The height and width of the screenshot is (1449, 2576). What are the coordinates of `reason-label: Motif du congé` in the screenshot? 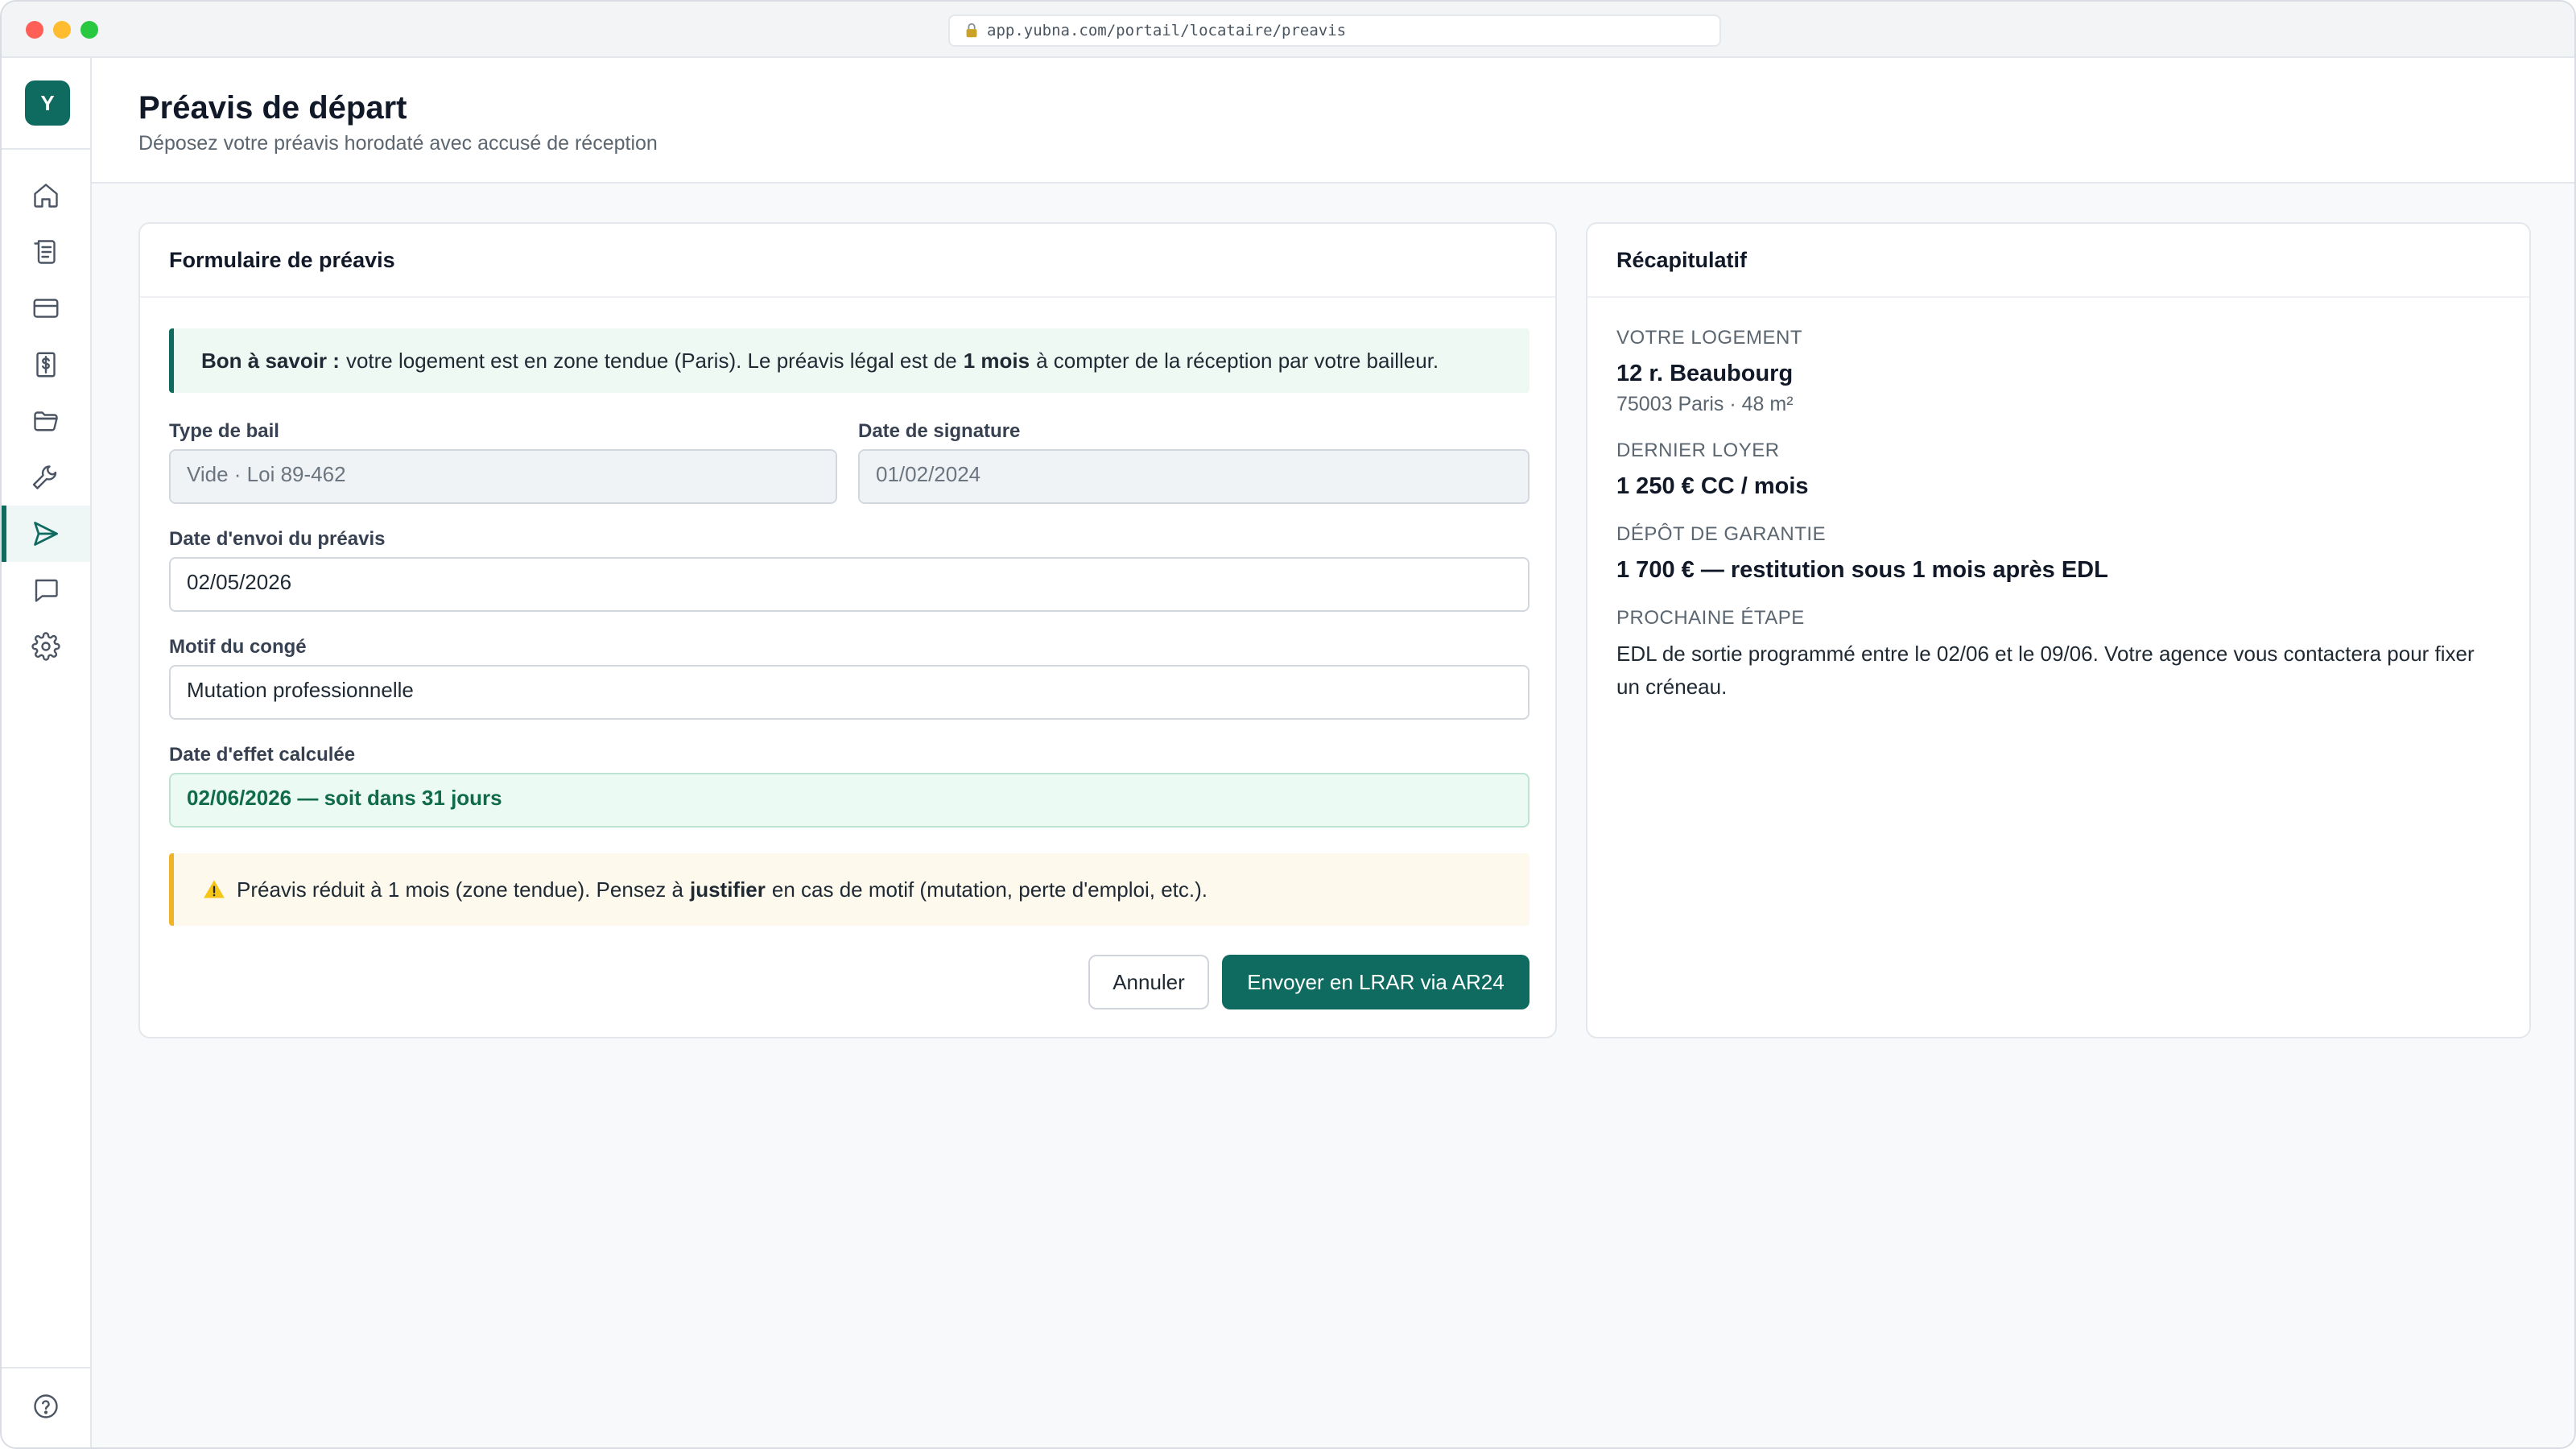 It's located at (238, 647).